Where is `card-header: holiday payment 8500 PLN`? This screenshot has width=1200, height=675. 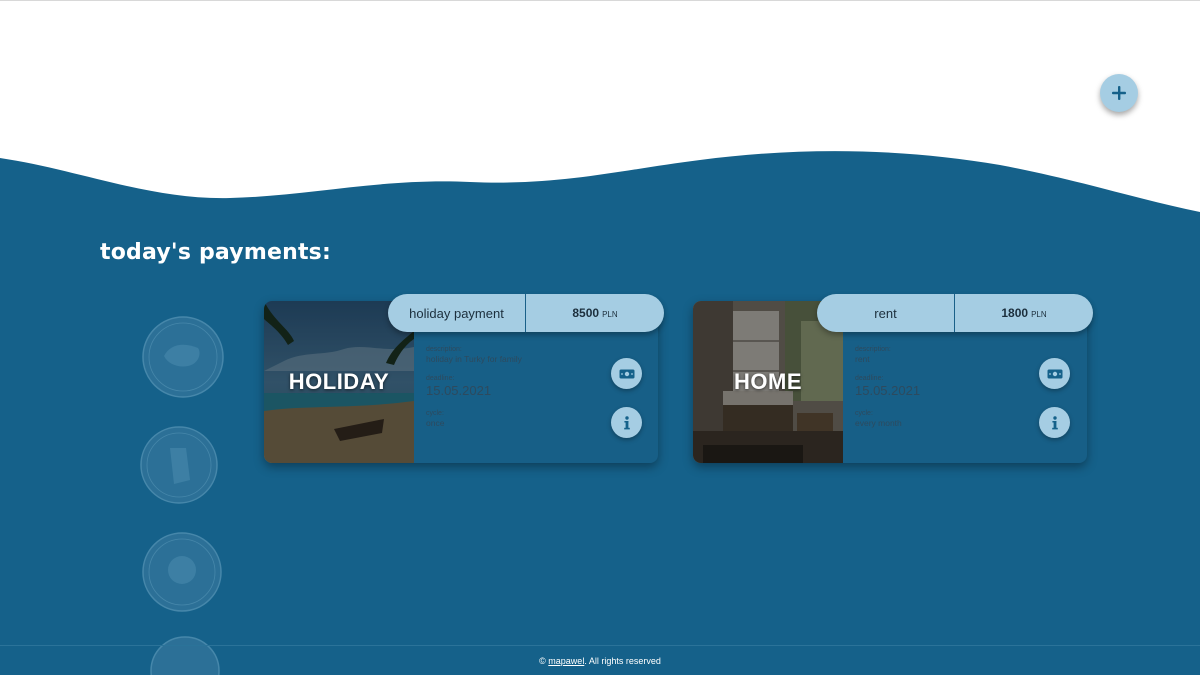 card-header: holiday payment 8500 PLN is located at coordinates (526, 313).